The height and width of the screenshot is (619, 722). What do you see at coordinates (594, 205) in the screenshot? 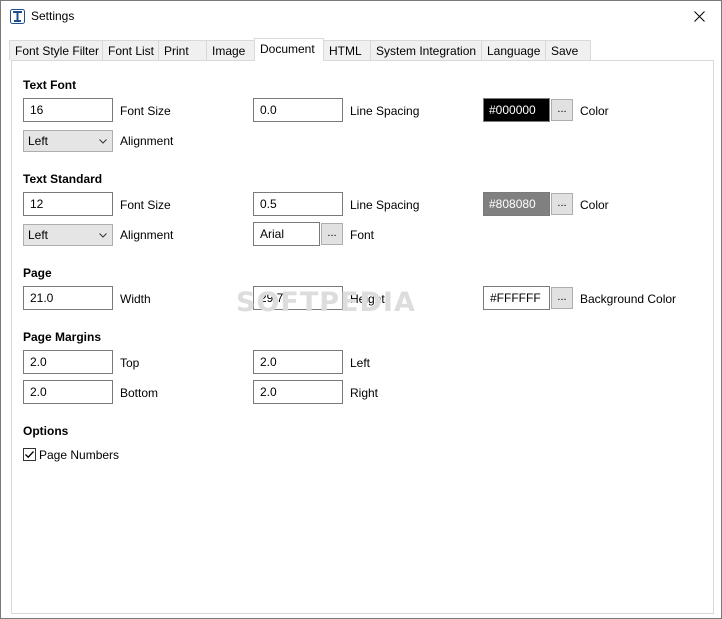
I see `standard-color-label: Color` at bounding box center [594, 205].